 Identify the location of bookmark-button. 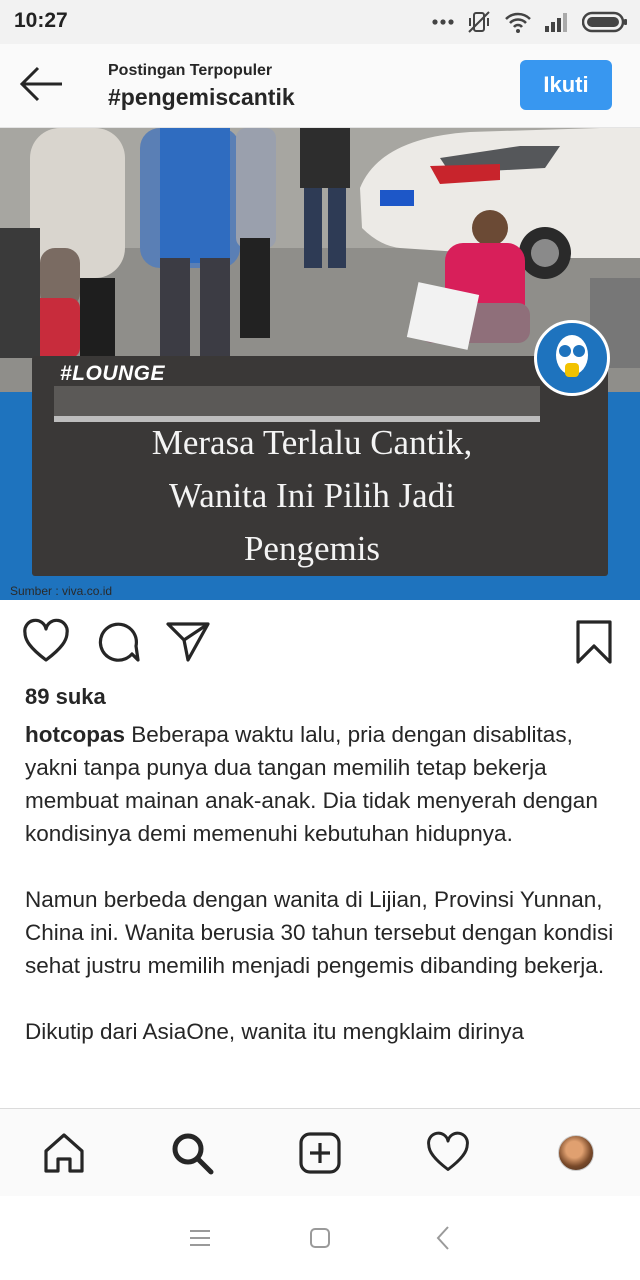
(594, 642).